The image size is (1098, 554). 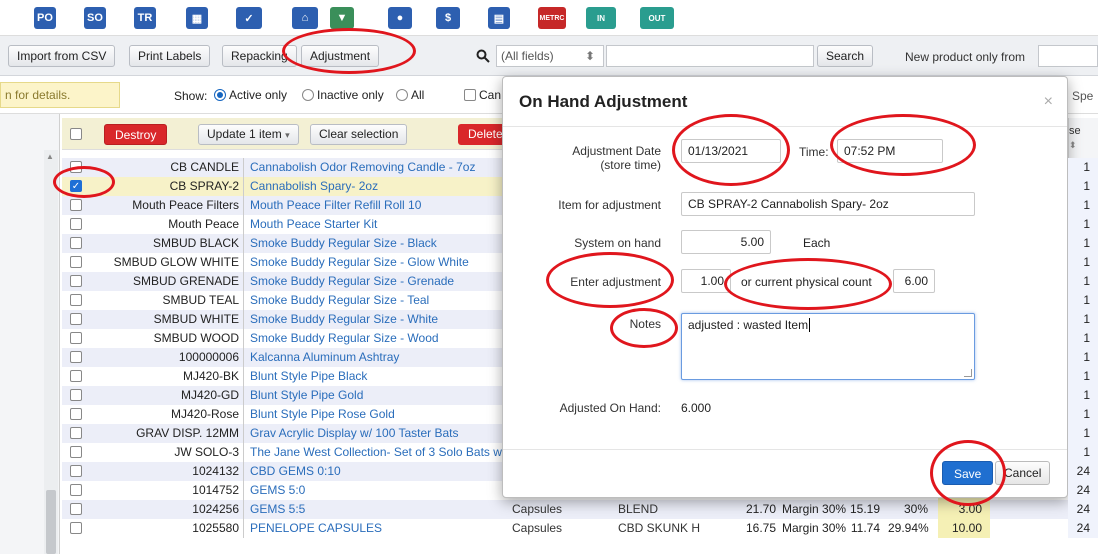 I want to click on show-label: Show:, so click(x=191, y=96).